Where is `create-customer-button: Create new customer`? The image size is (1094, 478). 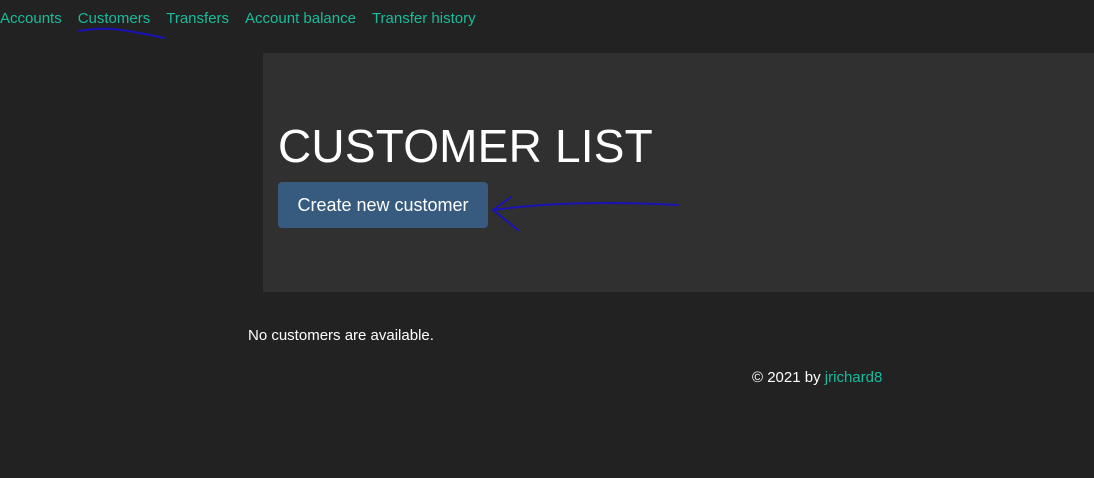 create-customer-button: Create new customer is located at coordinates (383, 205).